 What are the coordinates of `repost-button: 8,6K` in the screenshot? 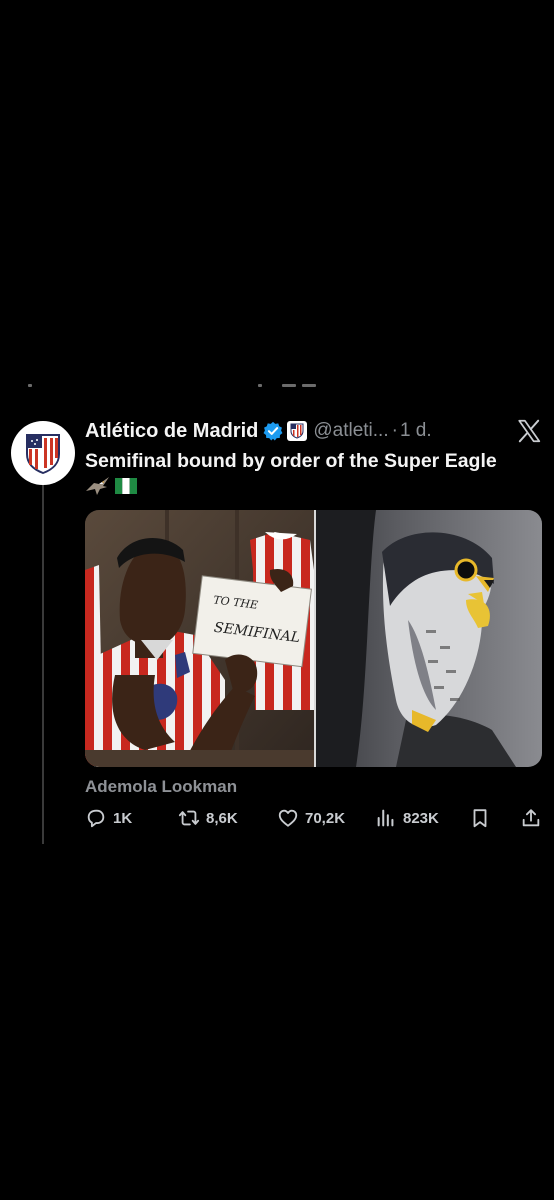 It's located at (208, 818).